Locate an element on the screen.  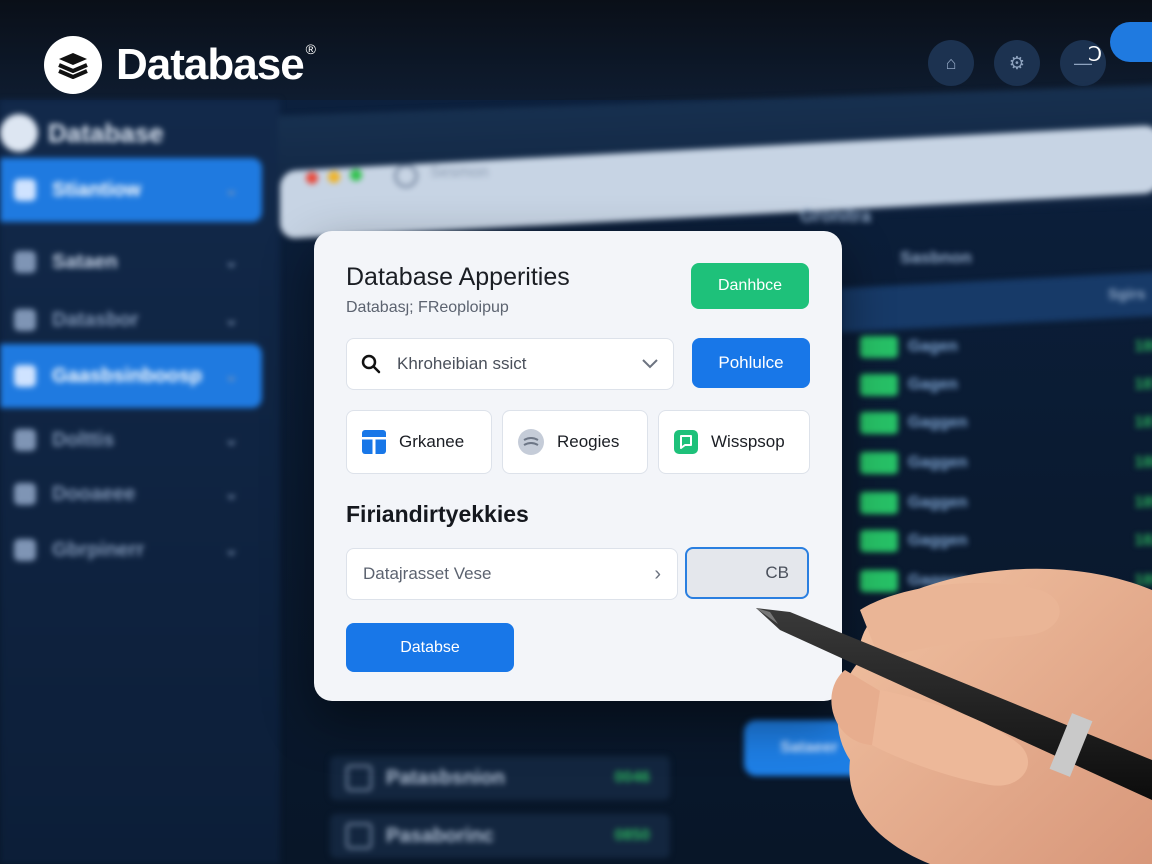
background-top-pill is located at coordinates (1131, 42).